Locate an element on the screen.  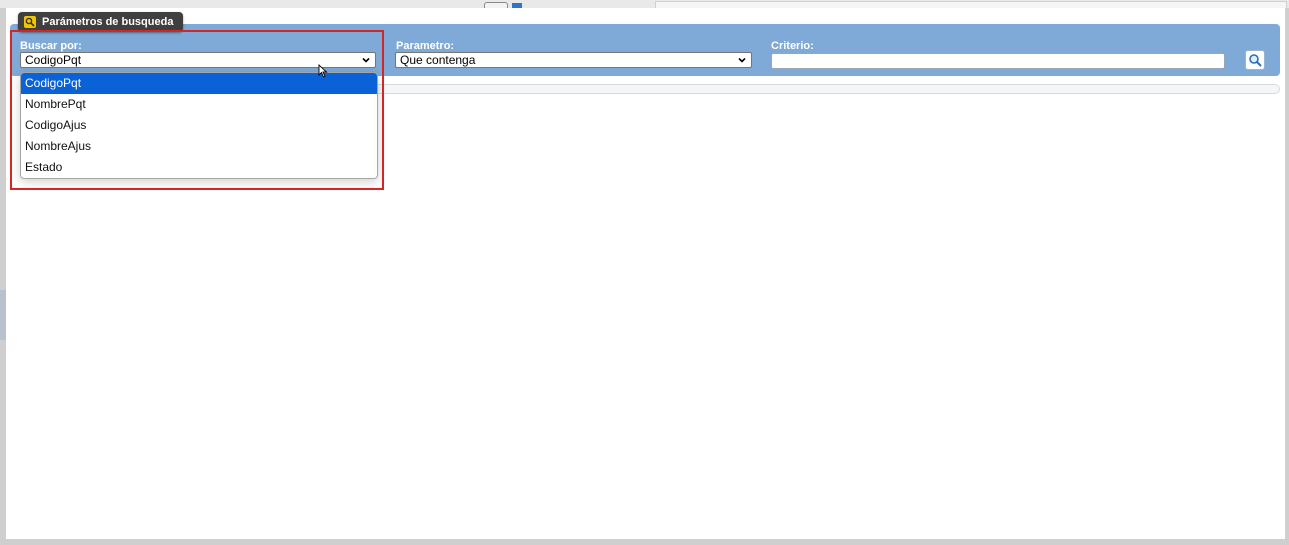
buscar-por-value: CodigoPqt is located at coordinates (53, 60).